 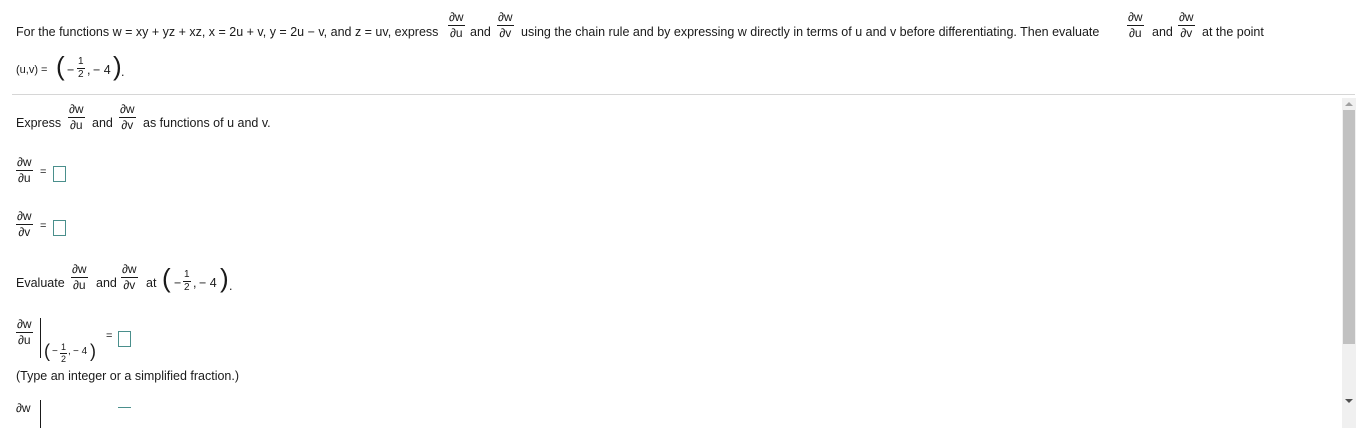 What do you see at coordinates (59, 228) in the screenshot?
I see `dw-dv-answer-input` at bounding box center [59, 228].